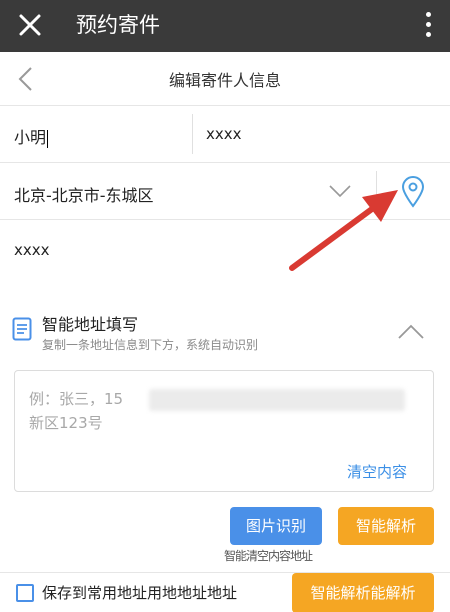 This screenshot has width=450, height=612. What do you see at coordinates (413, 192) in the screenshot?
I see `location-pin-icon` at bounding box center [413, 192].